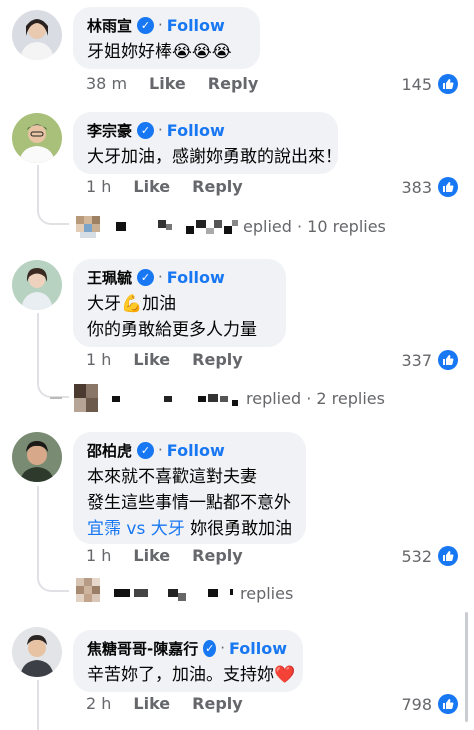 Image resolution: width=474 pixels, height=730 pixels. I want to click on comment-bubble: 王珮毓 ✓ · Follow 大牙💪加油 你的勇敢給更多人力量, so click(179, 303).